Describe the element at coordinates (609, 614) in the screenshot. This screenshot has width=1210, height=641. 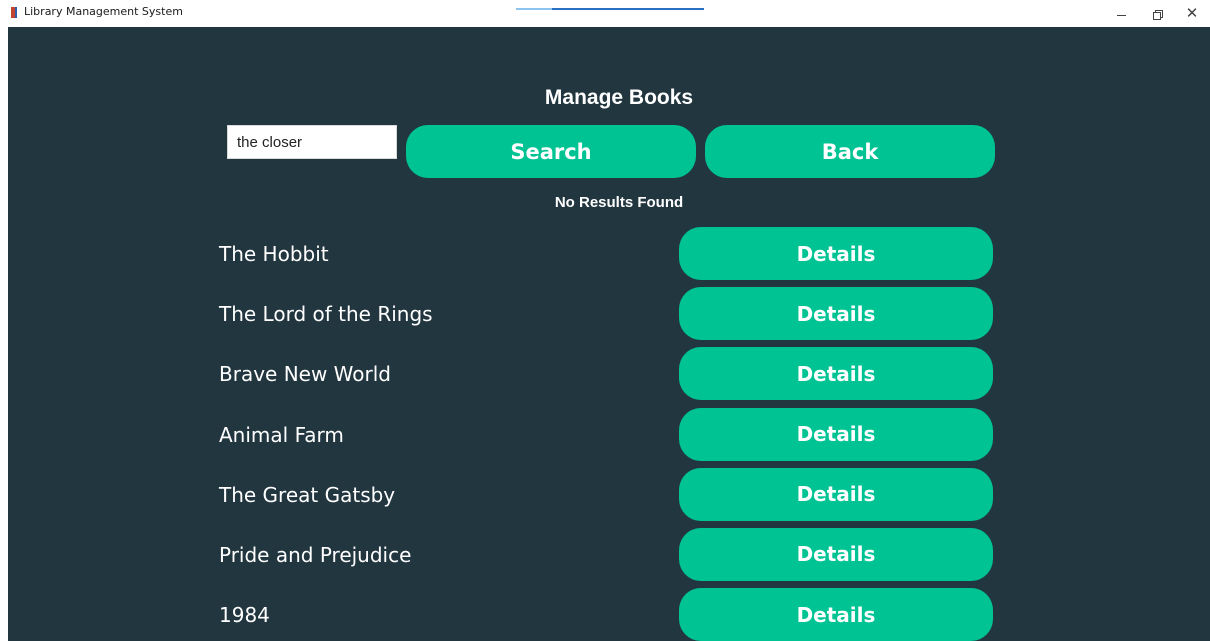
I see `book-row: 1984 Details` at that location.